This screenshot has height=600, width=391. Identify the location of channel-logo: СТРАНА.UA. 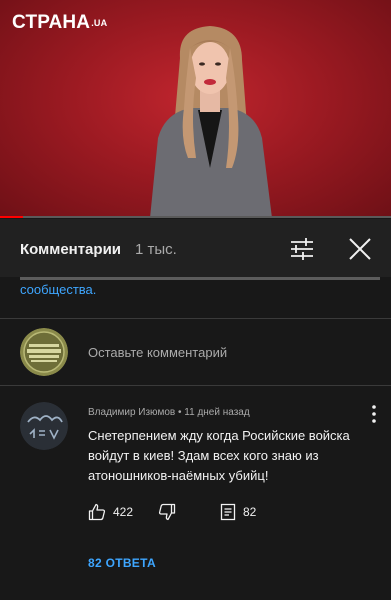
(60, 22).